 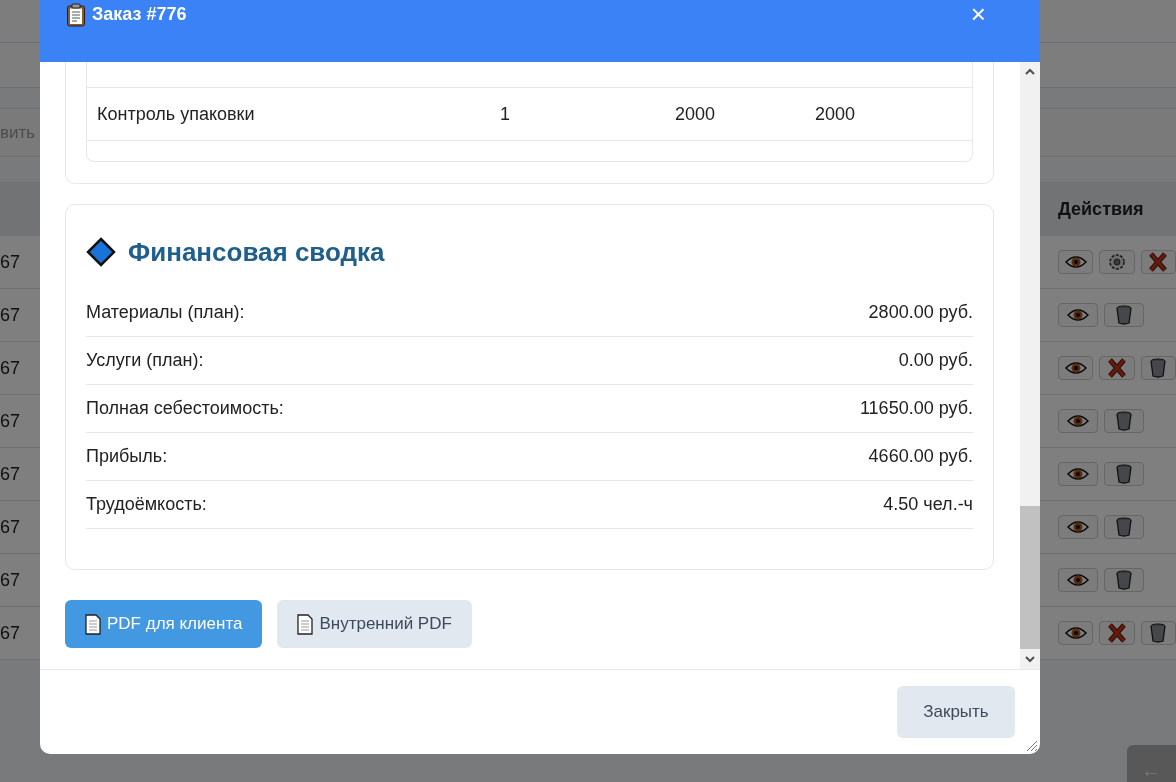 I want to click on table-cell-text: 2000, so click(x=696, y=114).